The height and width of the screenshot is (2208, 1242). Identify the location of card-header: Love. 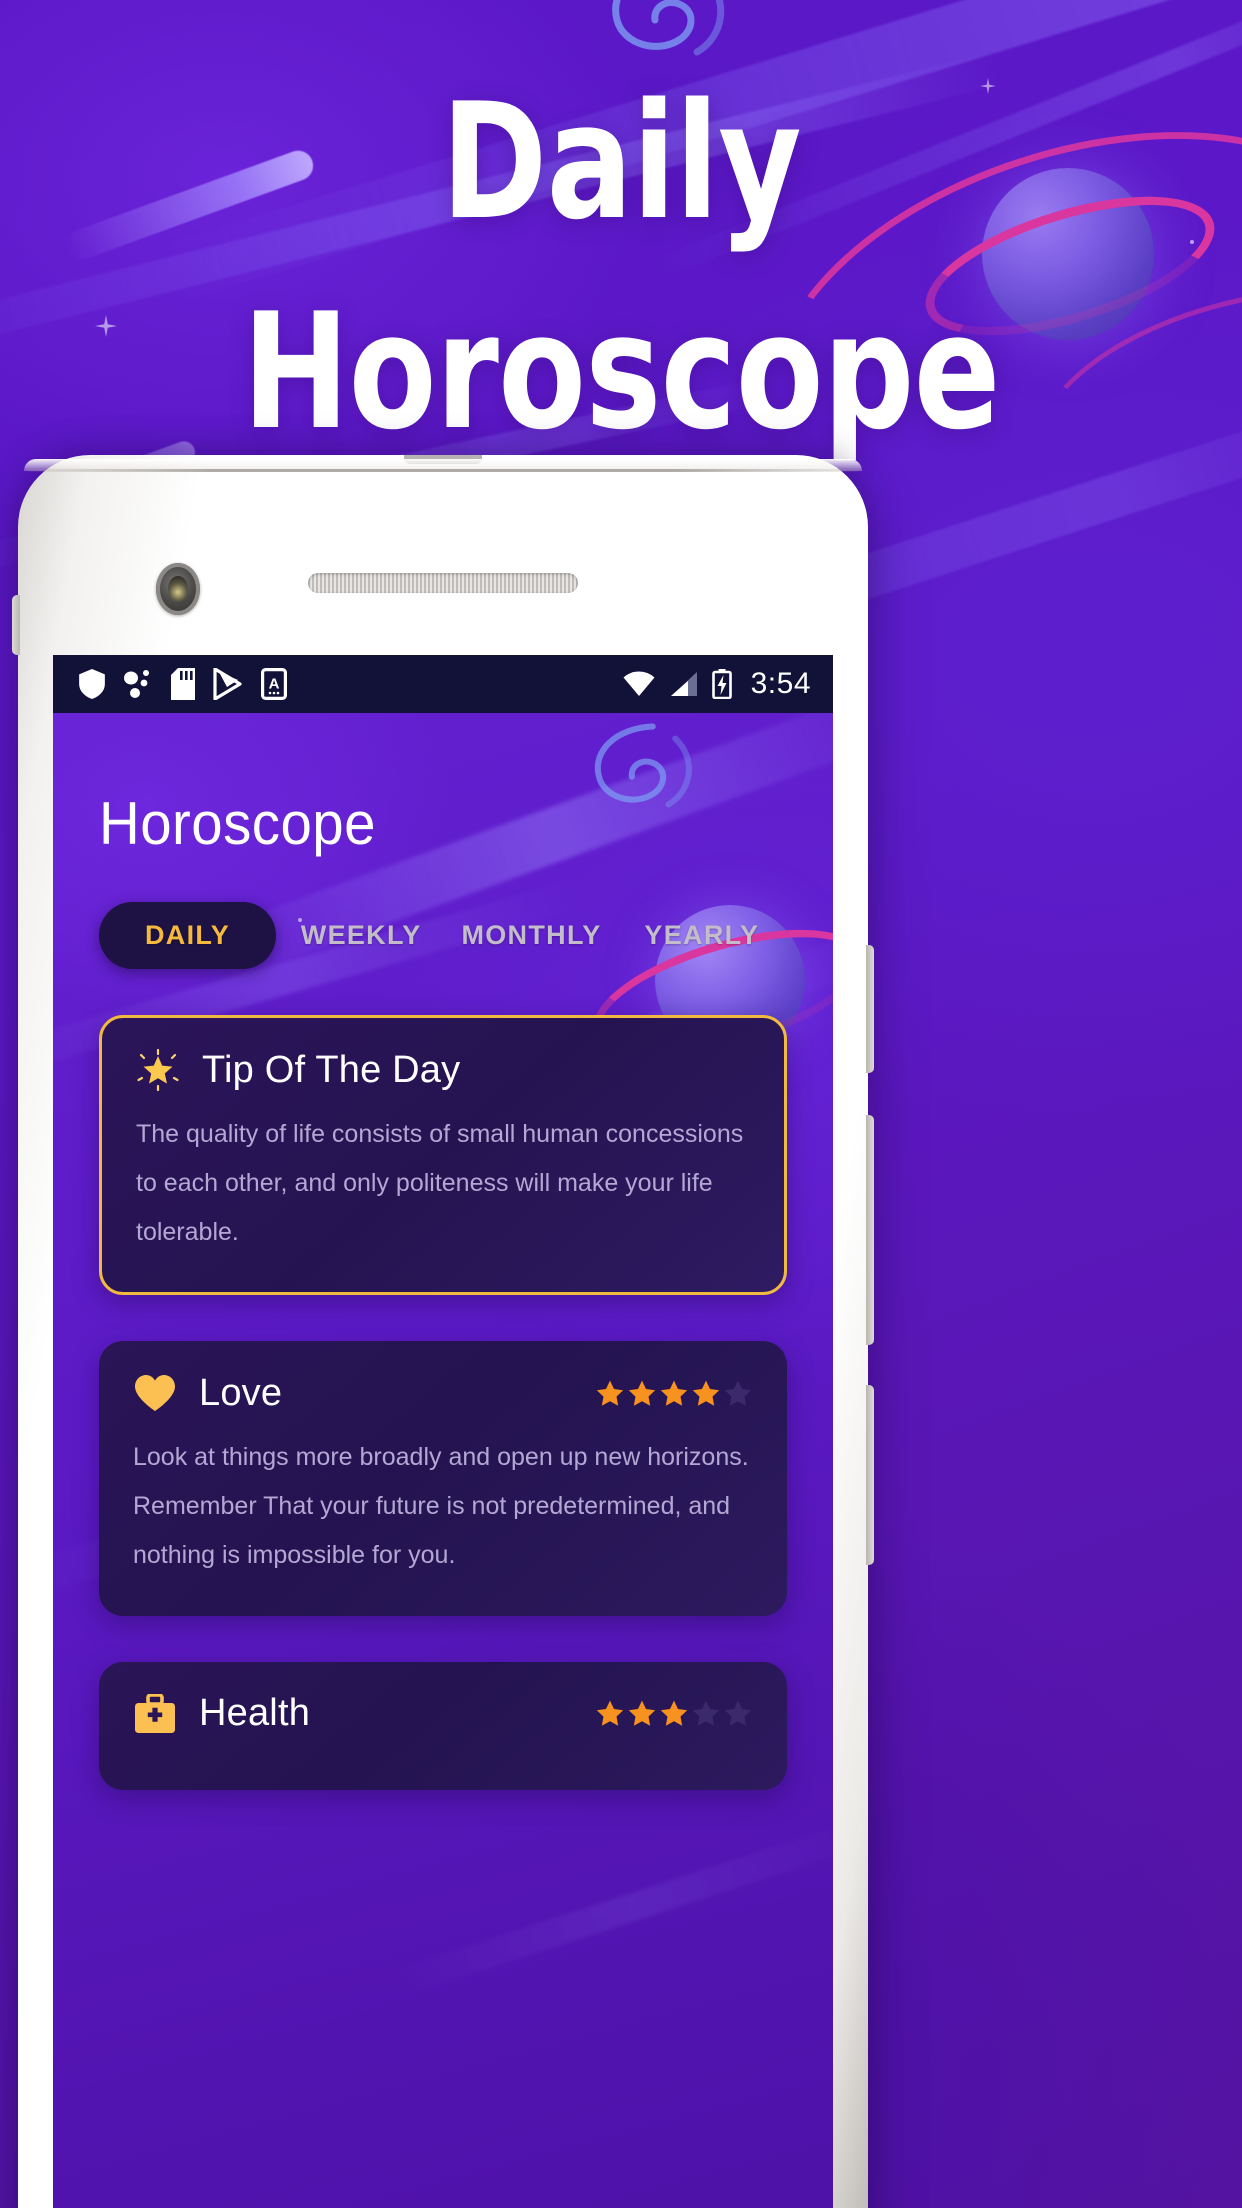
(443, 1393).